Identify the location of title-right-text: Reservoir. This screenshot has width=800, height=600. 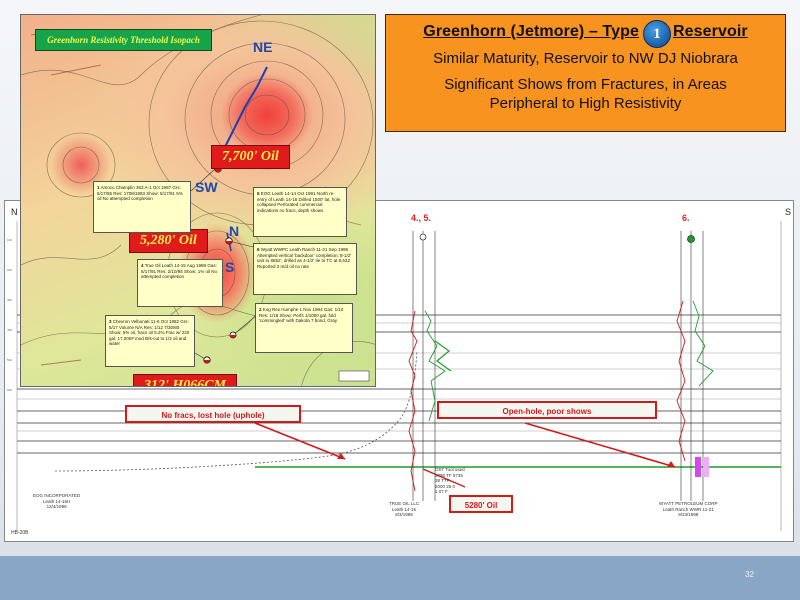
(710, 31).